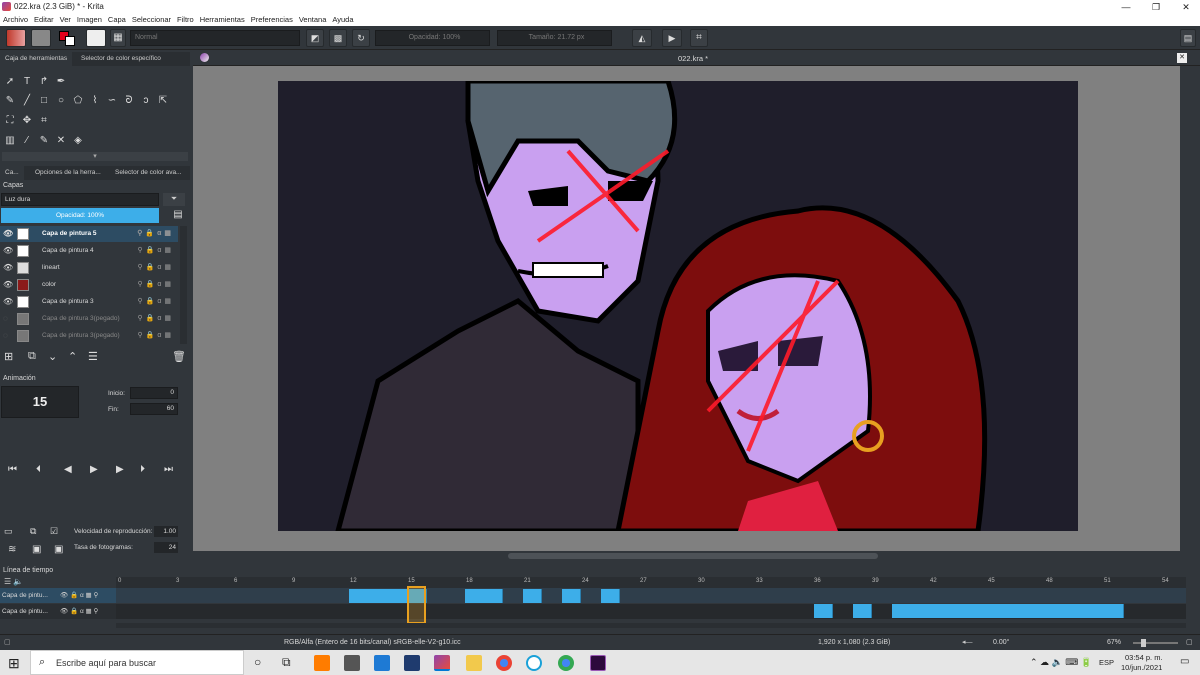  Describe the element at coordinates (52, 356) in the screenshot. I see `move-down-icon: ⌄` at that location.